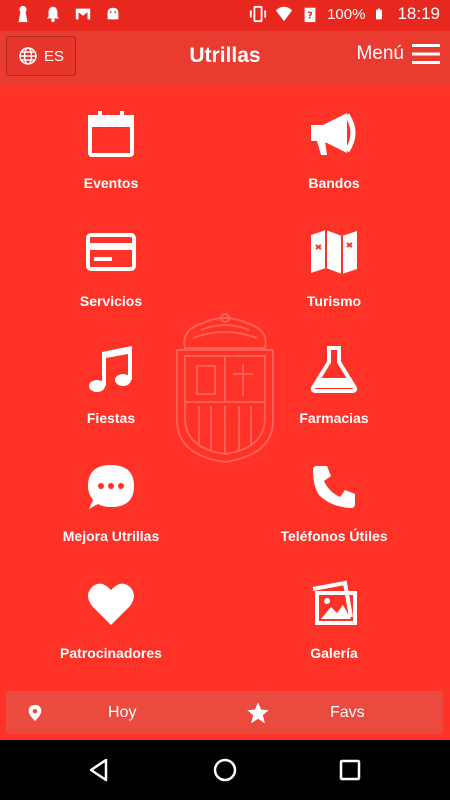  I want to click on tile-fiestas: Fiestas, so click(111, 380).